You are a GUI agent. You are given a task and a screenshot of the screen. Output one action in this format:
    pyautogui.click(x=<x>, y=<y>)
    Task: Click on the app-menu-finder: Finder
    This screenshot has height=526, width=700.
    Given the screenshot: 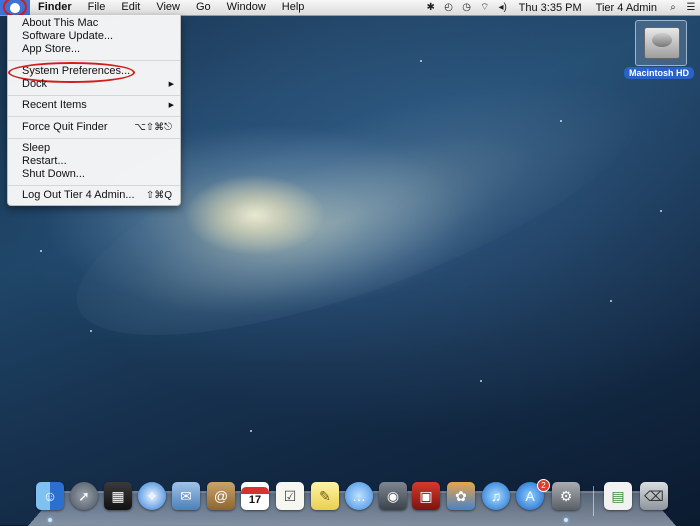 What is the action you would take?
    pyautogui.click(x=55, y=7)
    